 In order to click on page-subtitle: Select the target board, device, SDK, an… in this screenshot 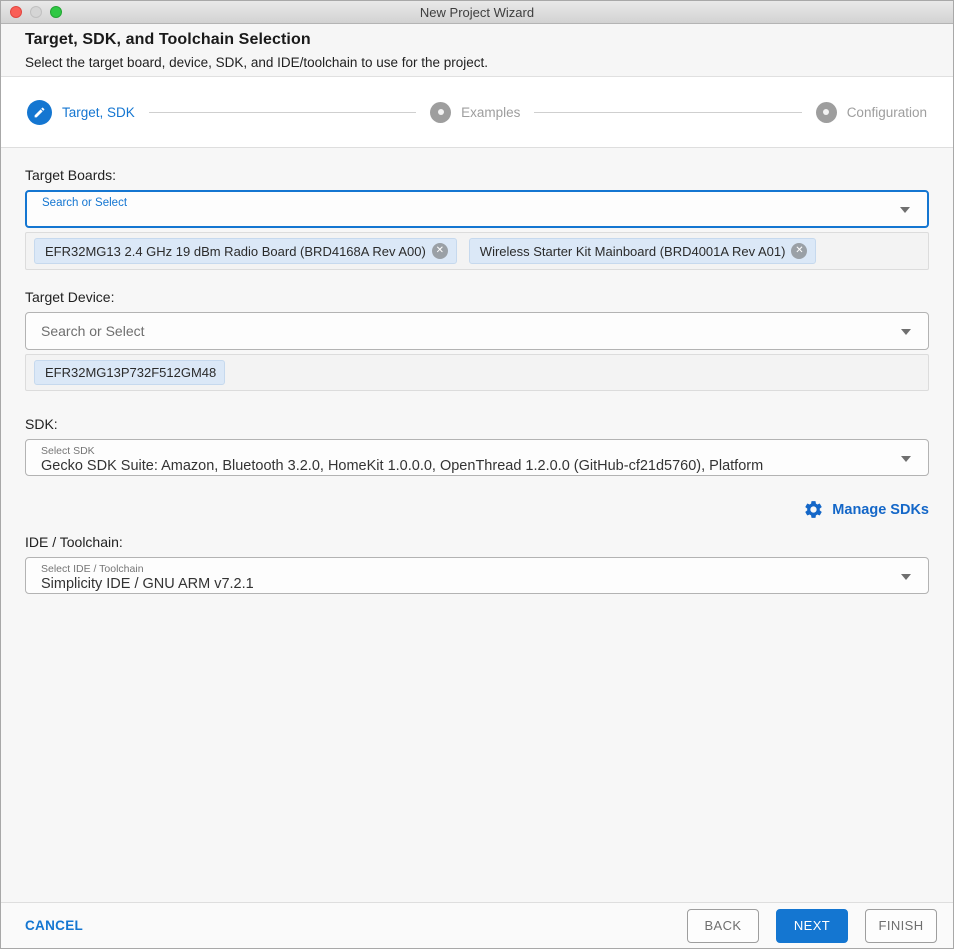, I will do `click(257, 62)`.